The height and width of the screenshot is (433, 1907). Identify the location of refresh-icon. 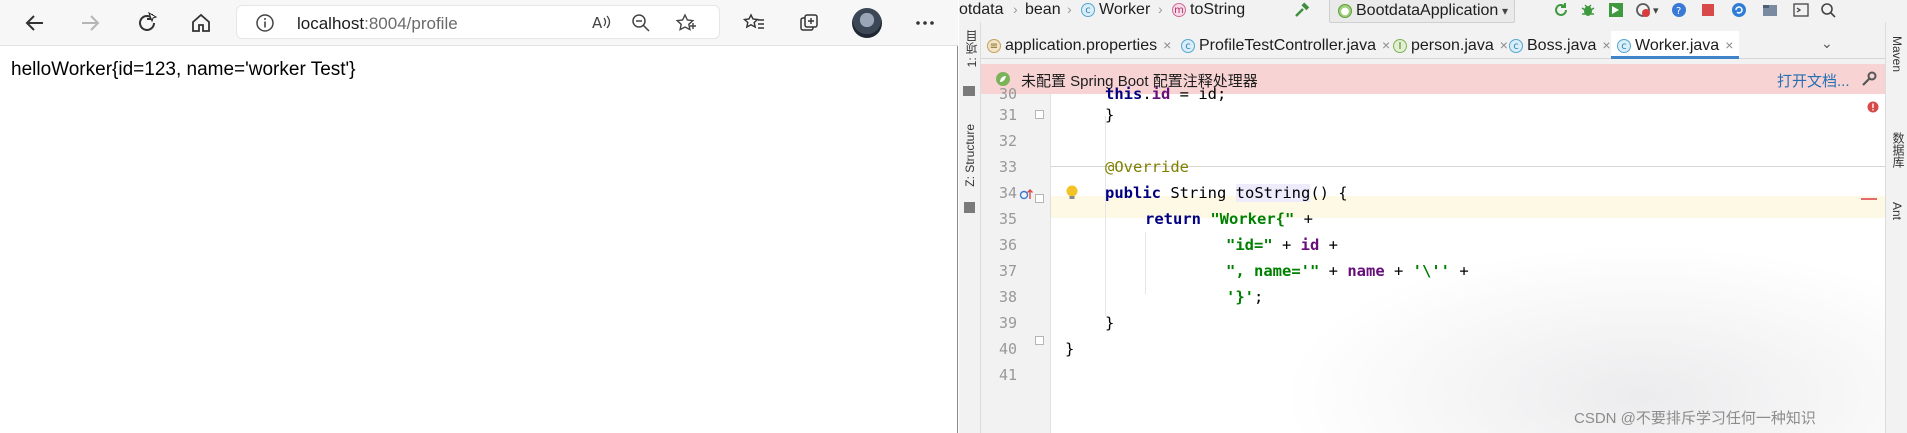
(147, 23).